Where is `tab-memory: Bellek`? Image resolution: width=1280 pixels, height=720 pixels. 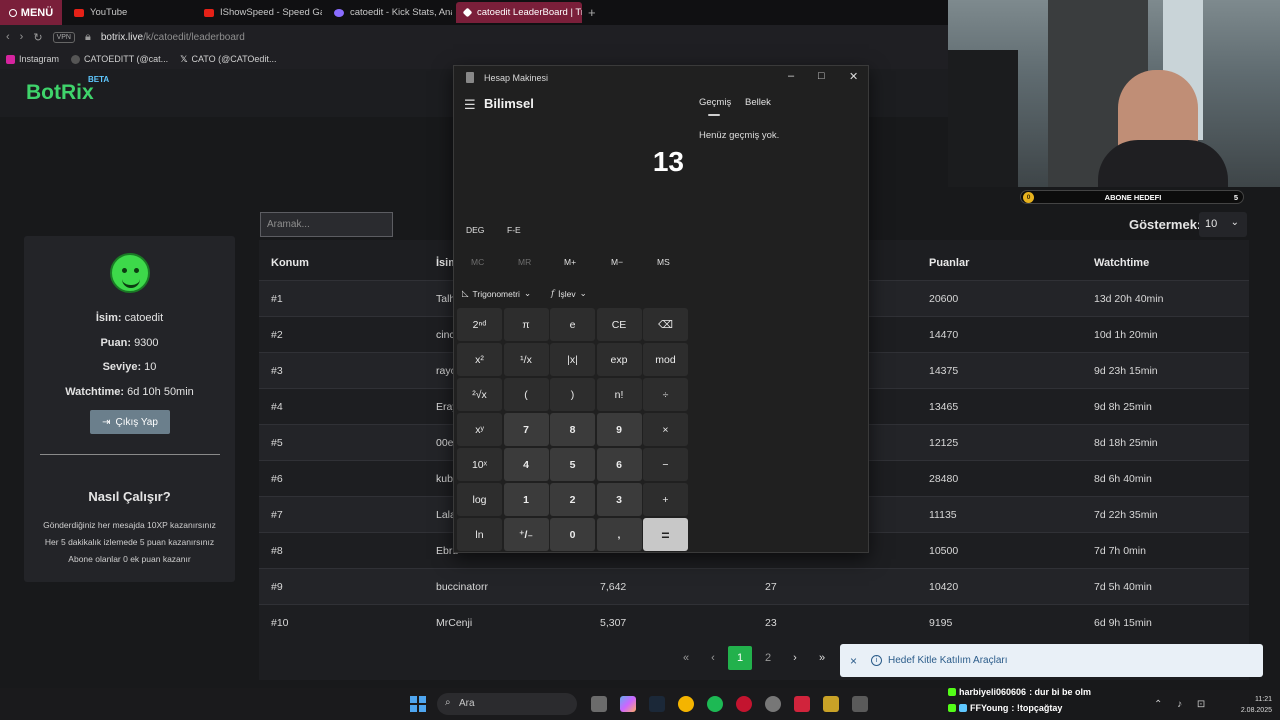
tab-memory: Bellek is located at coordinates (758, 102).